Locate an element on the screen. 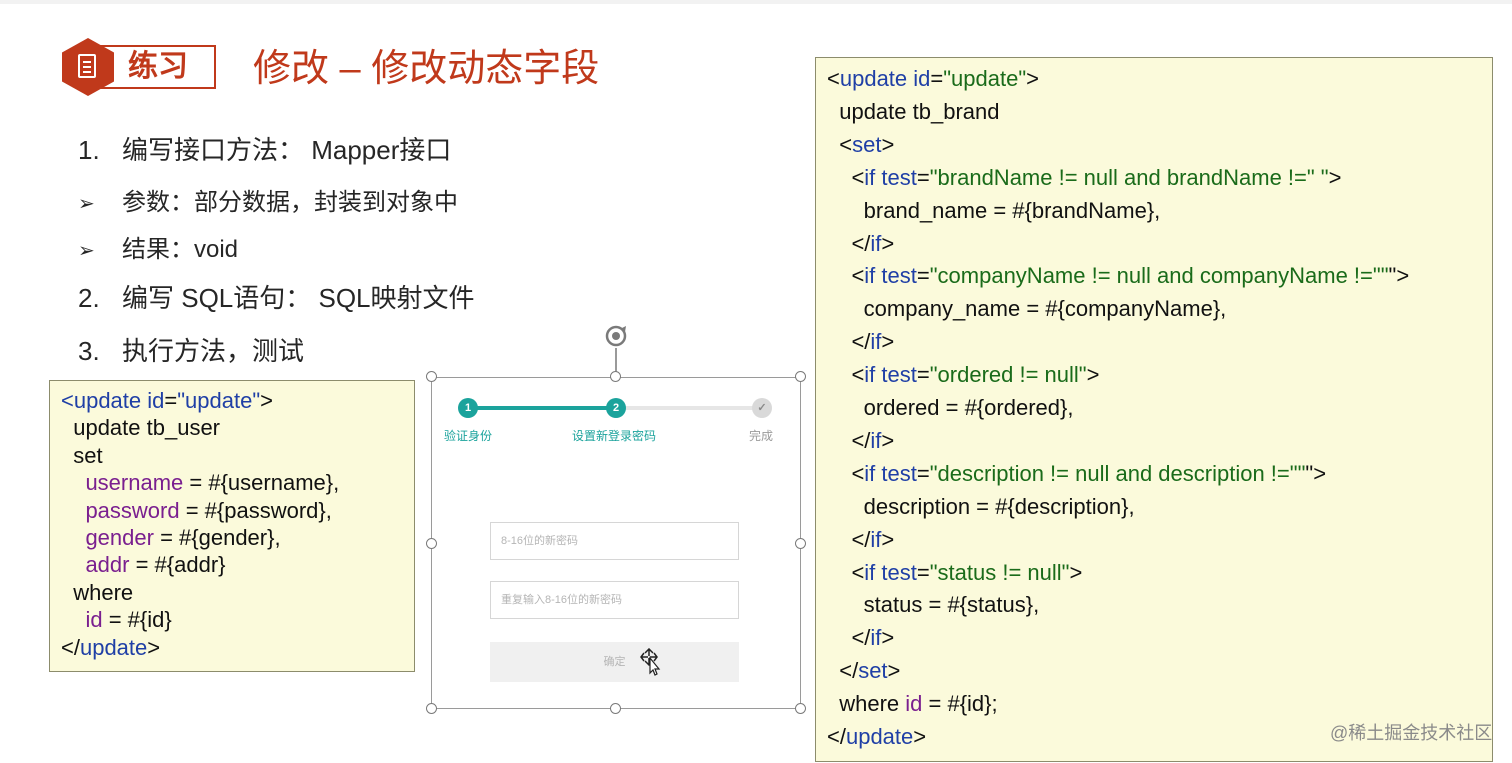  confirm-button: 确定 is located at coordinates (614, 662).